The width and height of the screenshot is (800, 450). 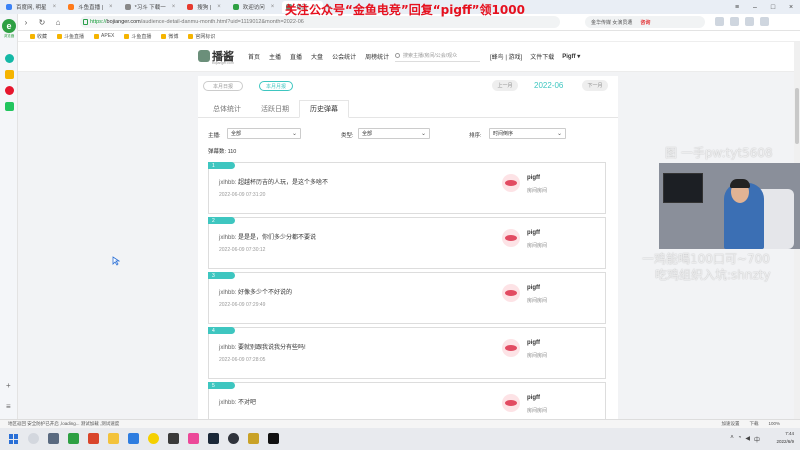 What do you see at coordinates (276, 86) in the screenshot?
I see `mode-monthly-pill: 本月月报` at bounding box center [276, 86].